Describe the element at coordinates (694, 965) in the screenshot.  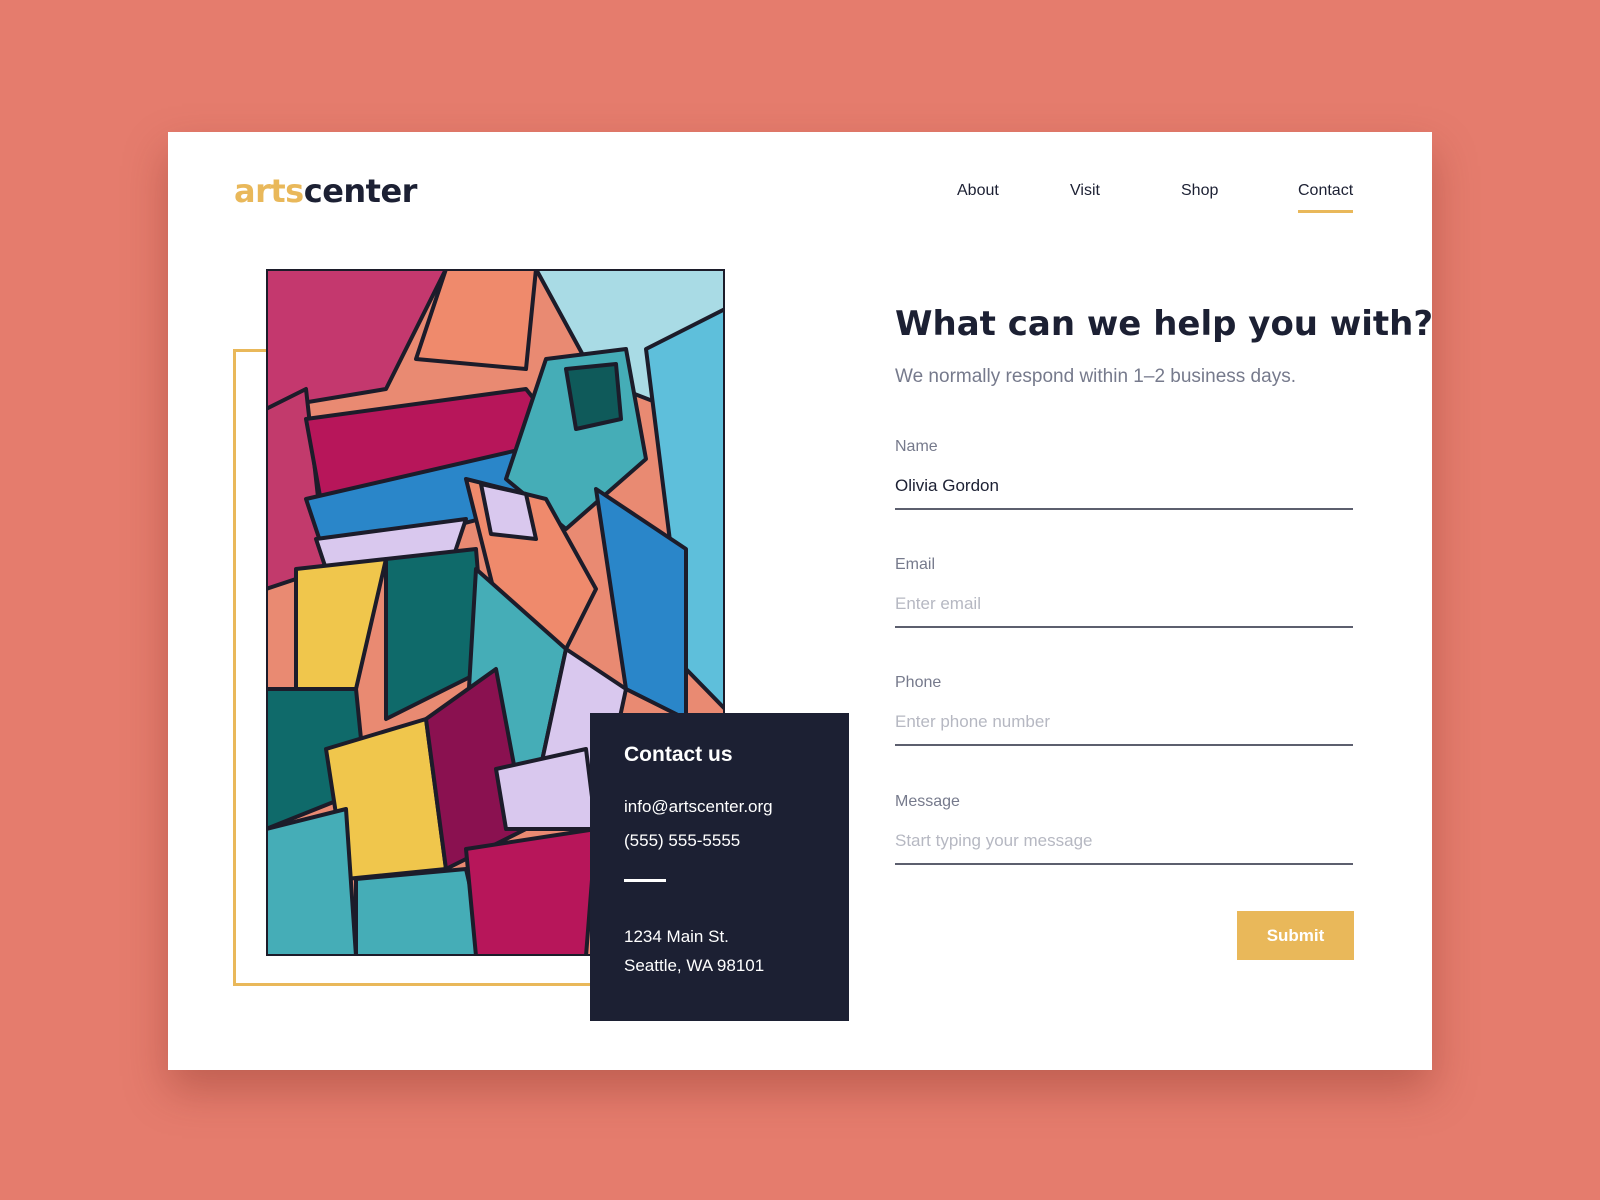
I see `address-line-2: Seattle, WA 98101` at that location.